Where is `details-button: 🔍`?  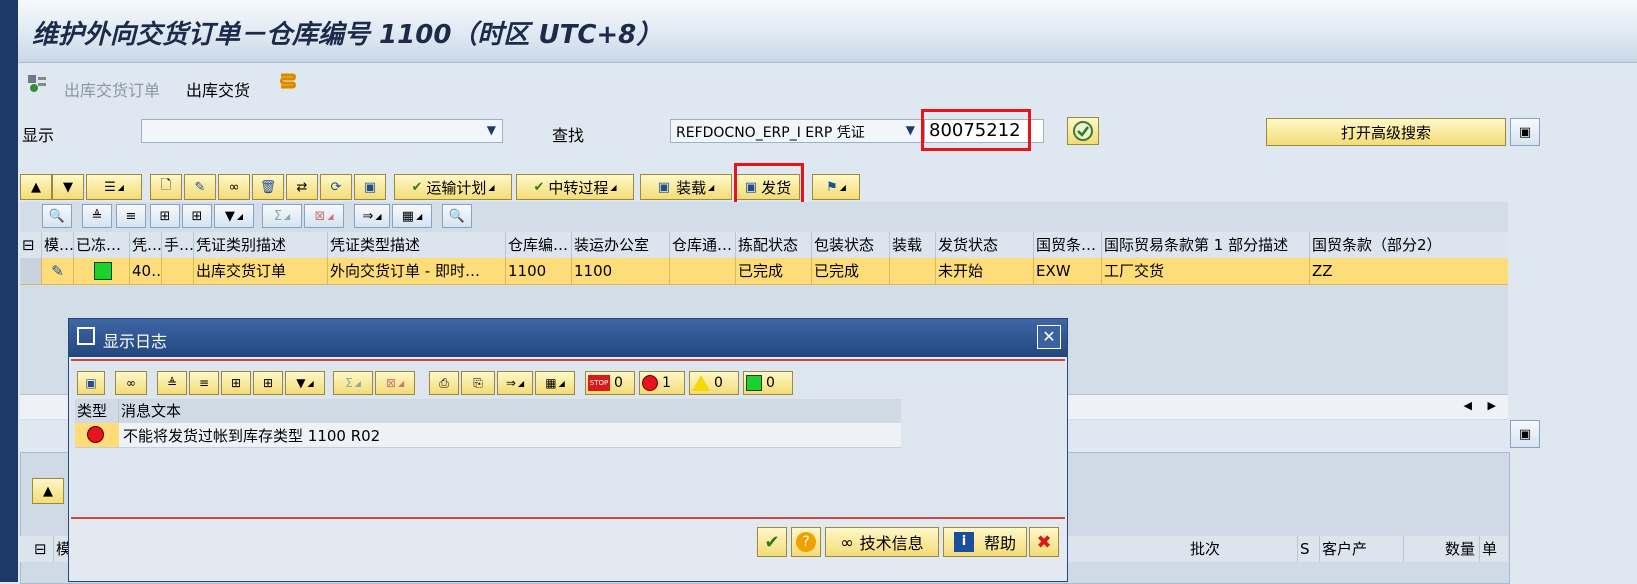 details-button: 🔍 is located at coordinates (57, 216).